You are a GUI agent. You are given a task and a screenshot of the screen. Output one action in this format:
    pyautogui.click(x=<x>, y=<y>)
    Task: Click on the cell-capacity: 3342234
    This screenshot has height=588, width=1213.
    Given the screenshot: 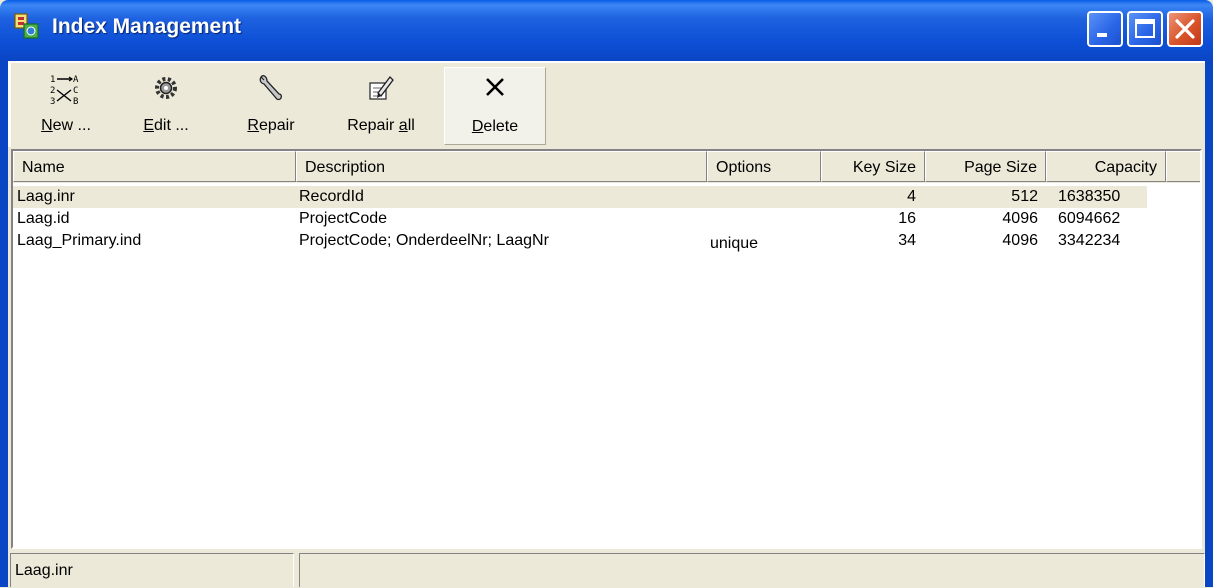 What is the action you would take?
    pyautogui.click(x=1089, y=240)
    